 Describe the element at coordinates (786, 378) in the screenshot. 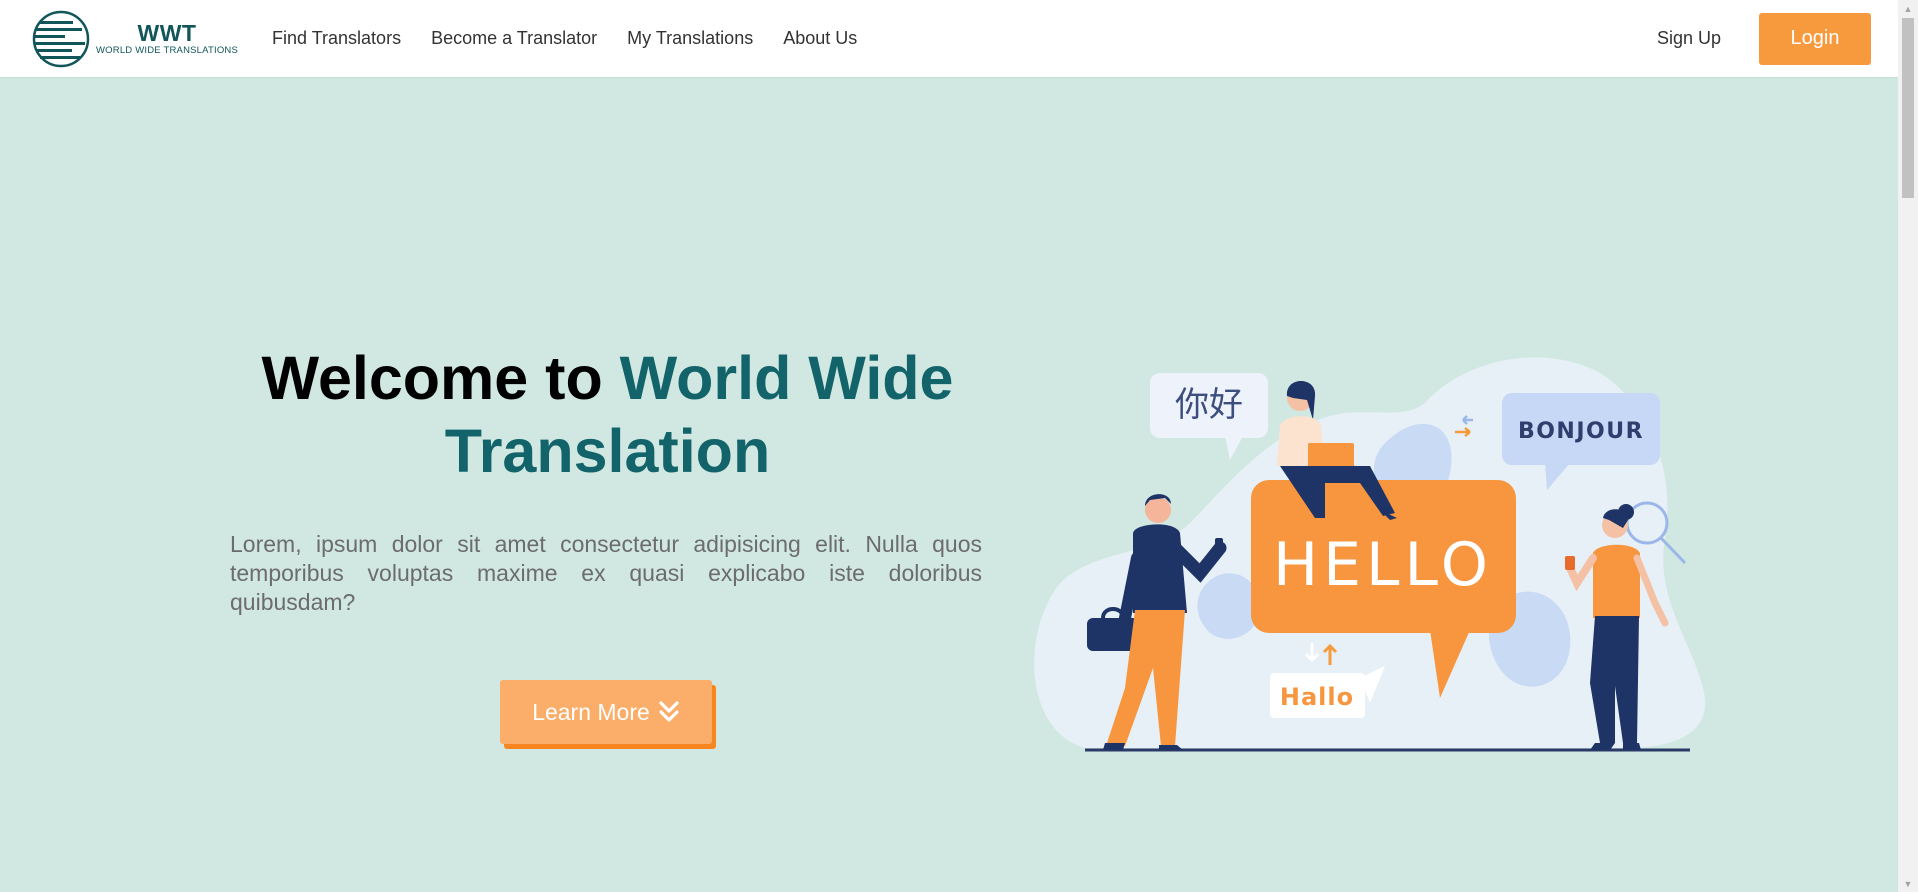

I see `hero-title-world-wide: World Wide` at that location.